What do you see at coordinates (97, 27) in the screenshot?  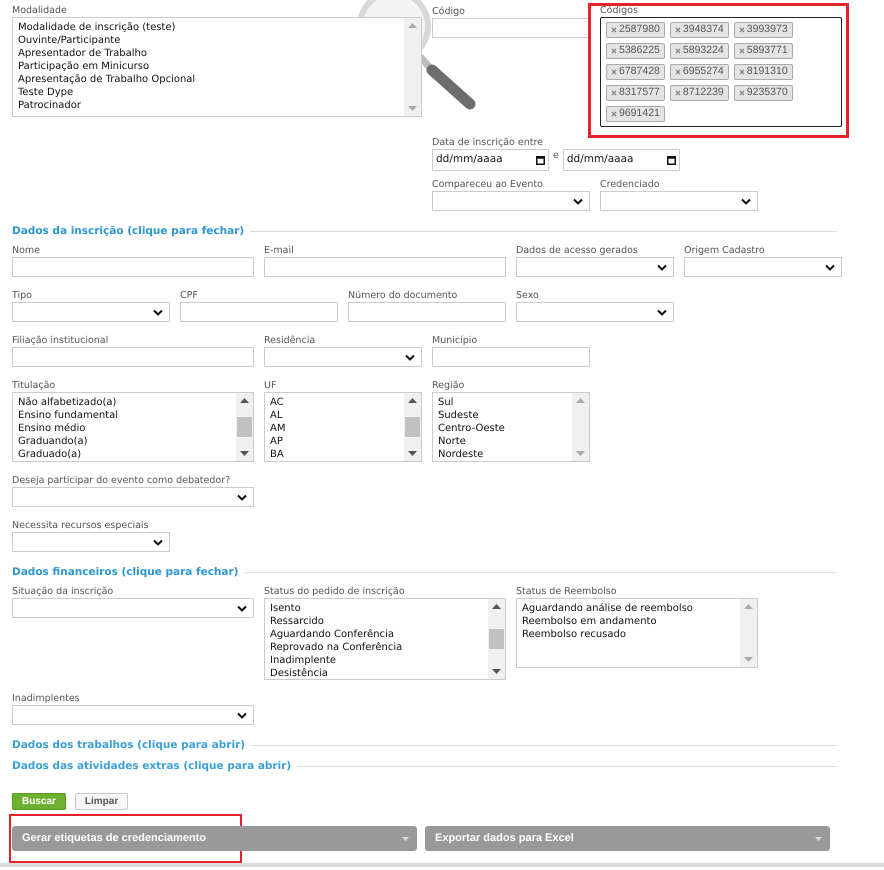 I see `list-option: Modalidade de inscrição (teste)` at bounding box center [97, 27].